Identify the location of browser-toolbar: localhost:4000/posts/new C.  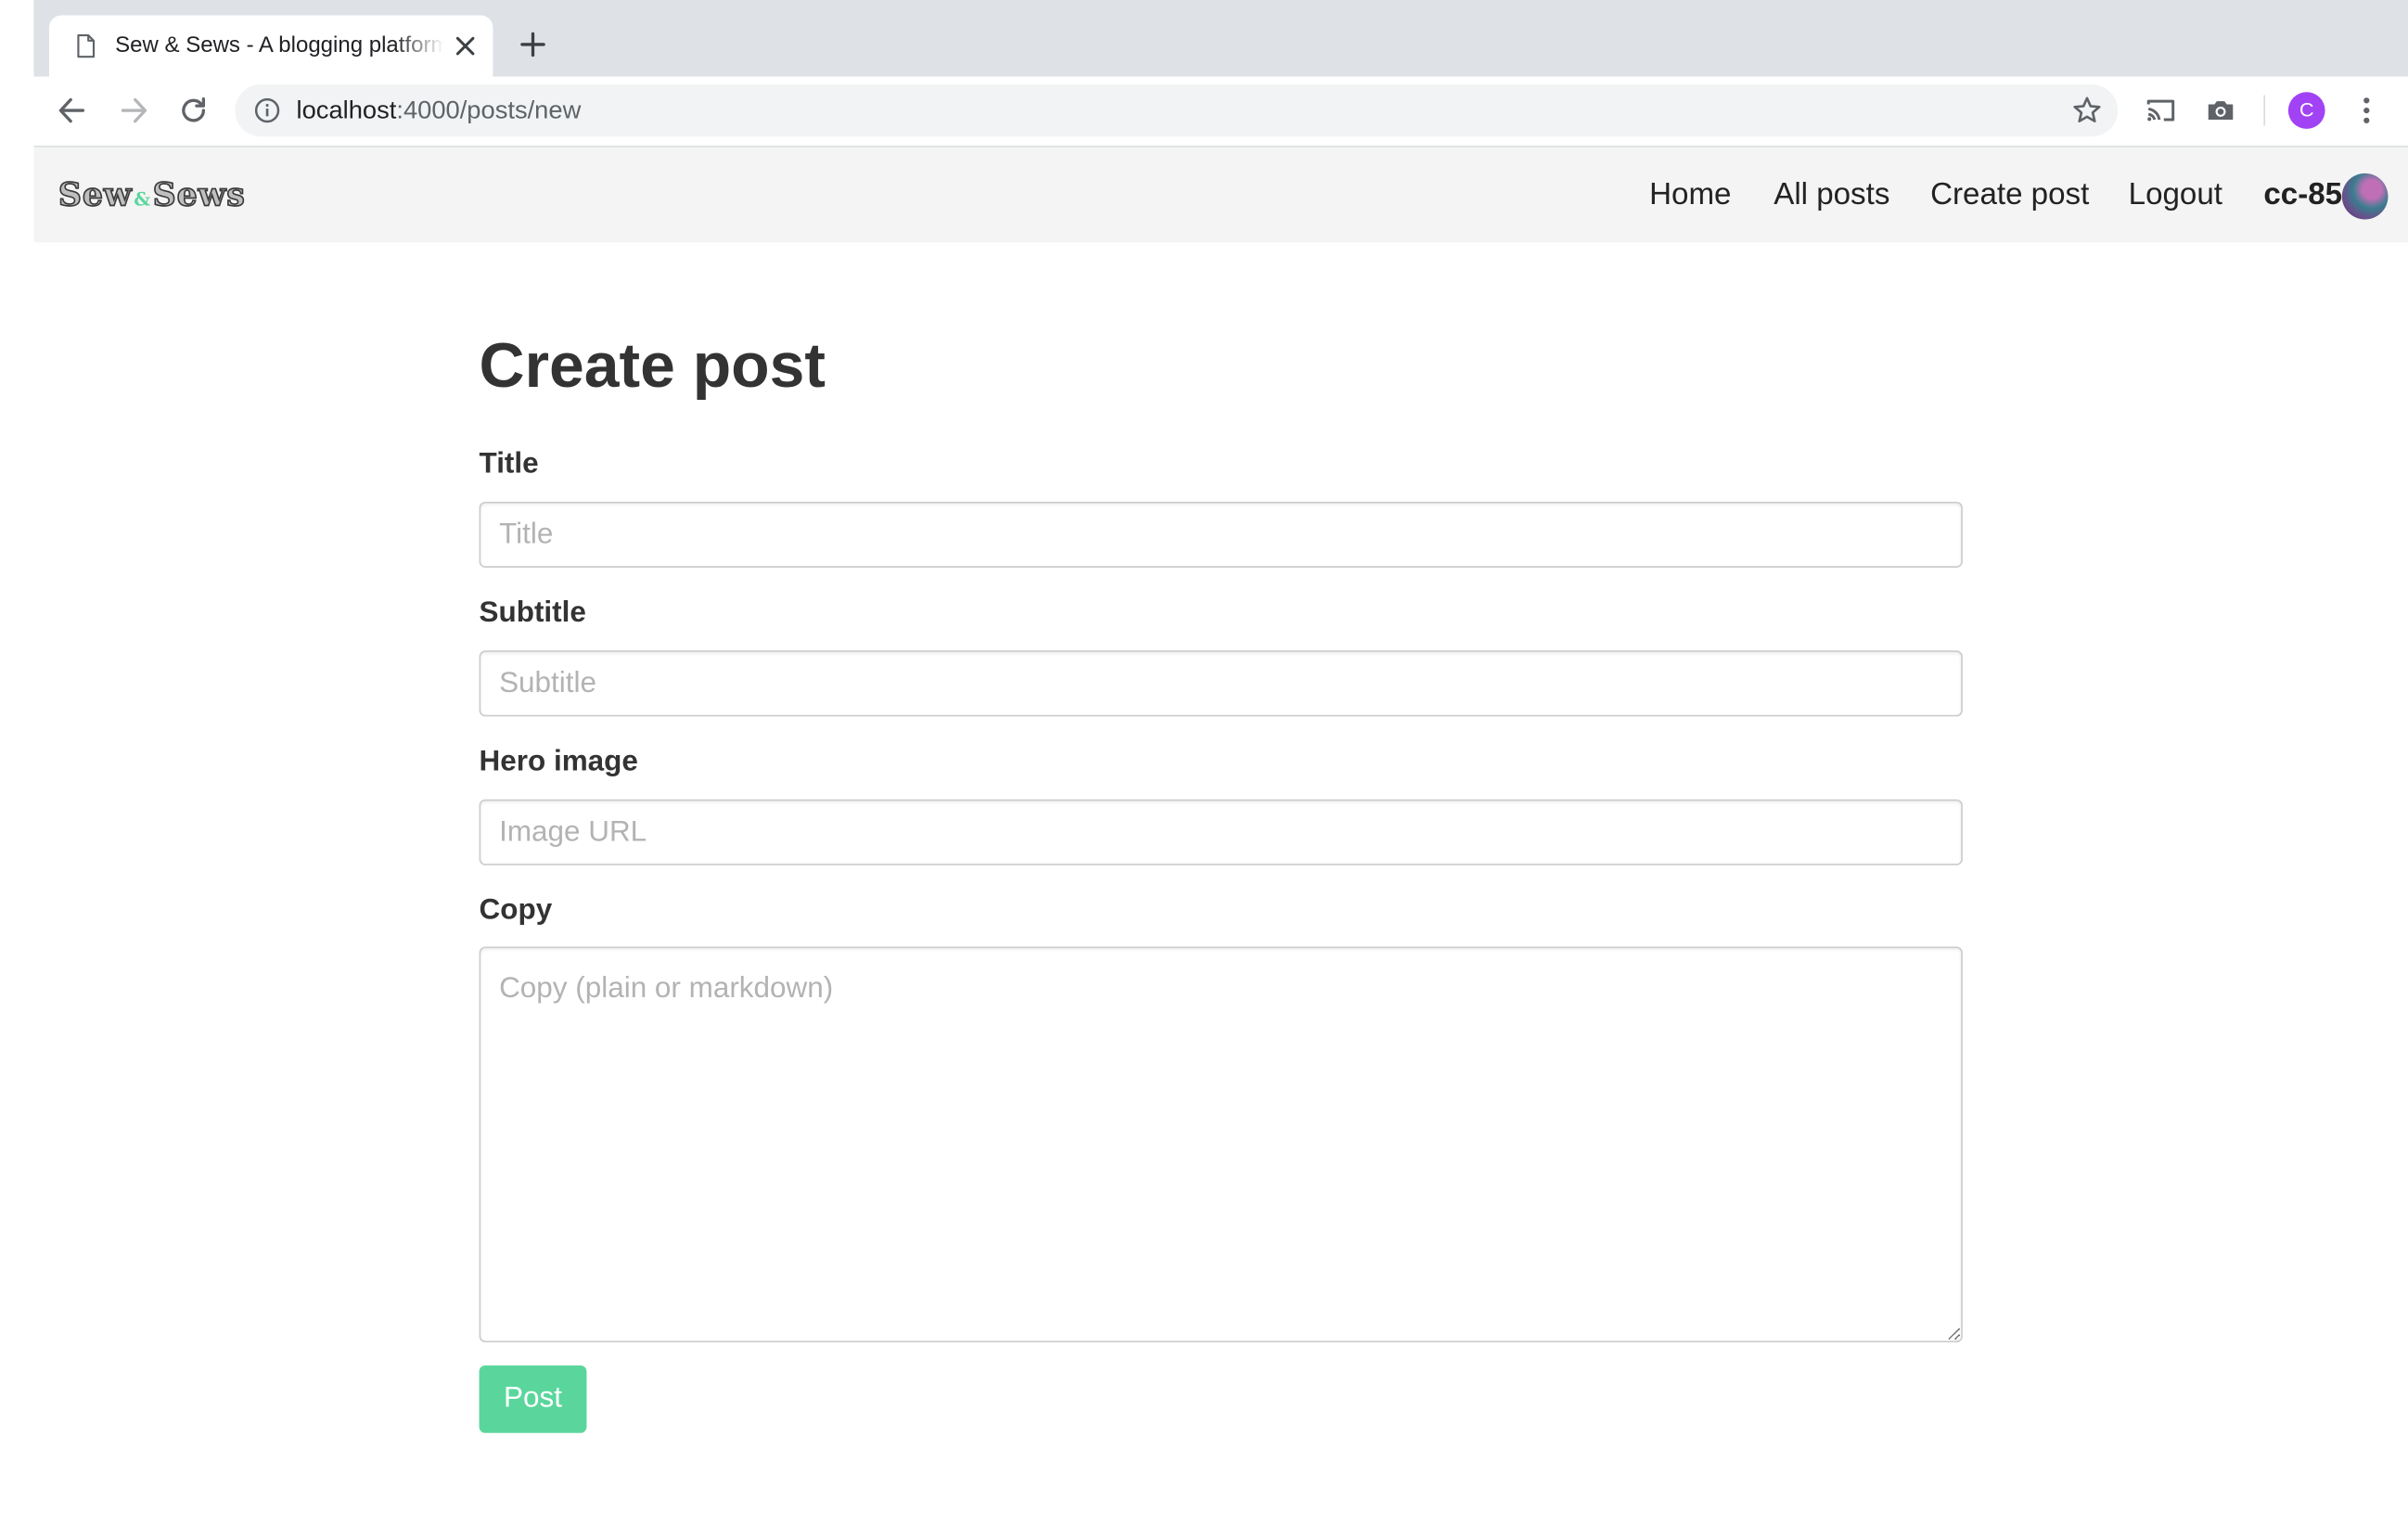
(1220, 111).